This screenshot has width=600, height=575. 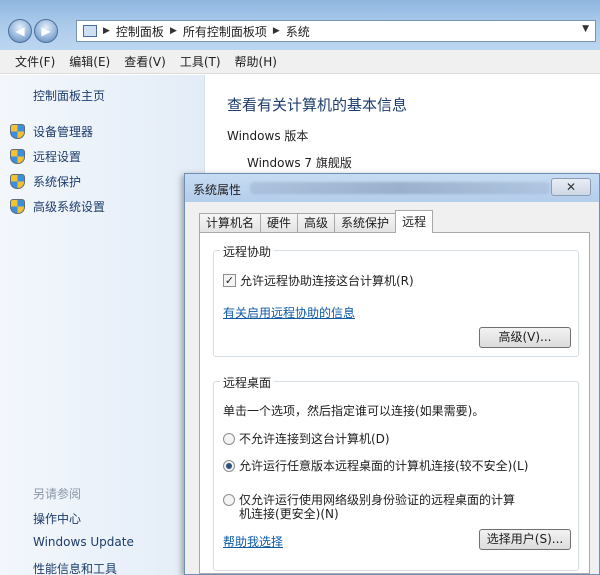 What do you see at coordinates (200, 61) in the screenshot?
I see `menu-tools: 工具(T)` at bounding box center [200, 61].